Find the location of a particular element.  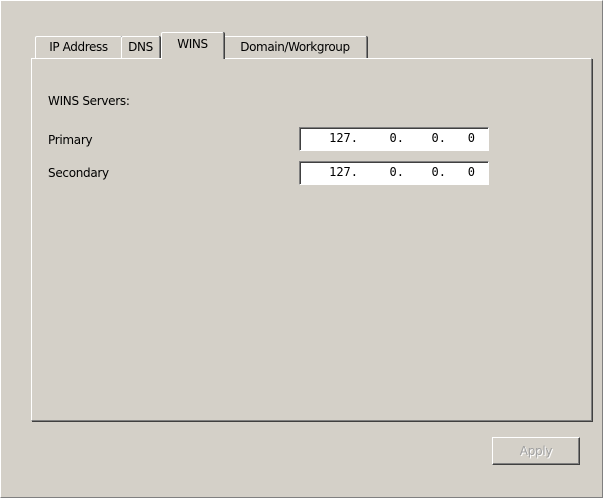

secondary-wins-ip-field: 127. 0. 0. 0 is located at coordinates (394, 173).